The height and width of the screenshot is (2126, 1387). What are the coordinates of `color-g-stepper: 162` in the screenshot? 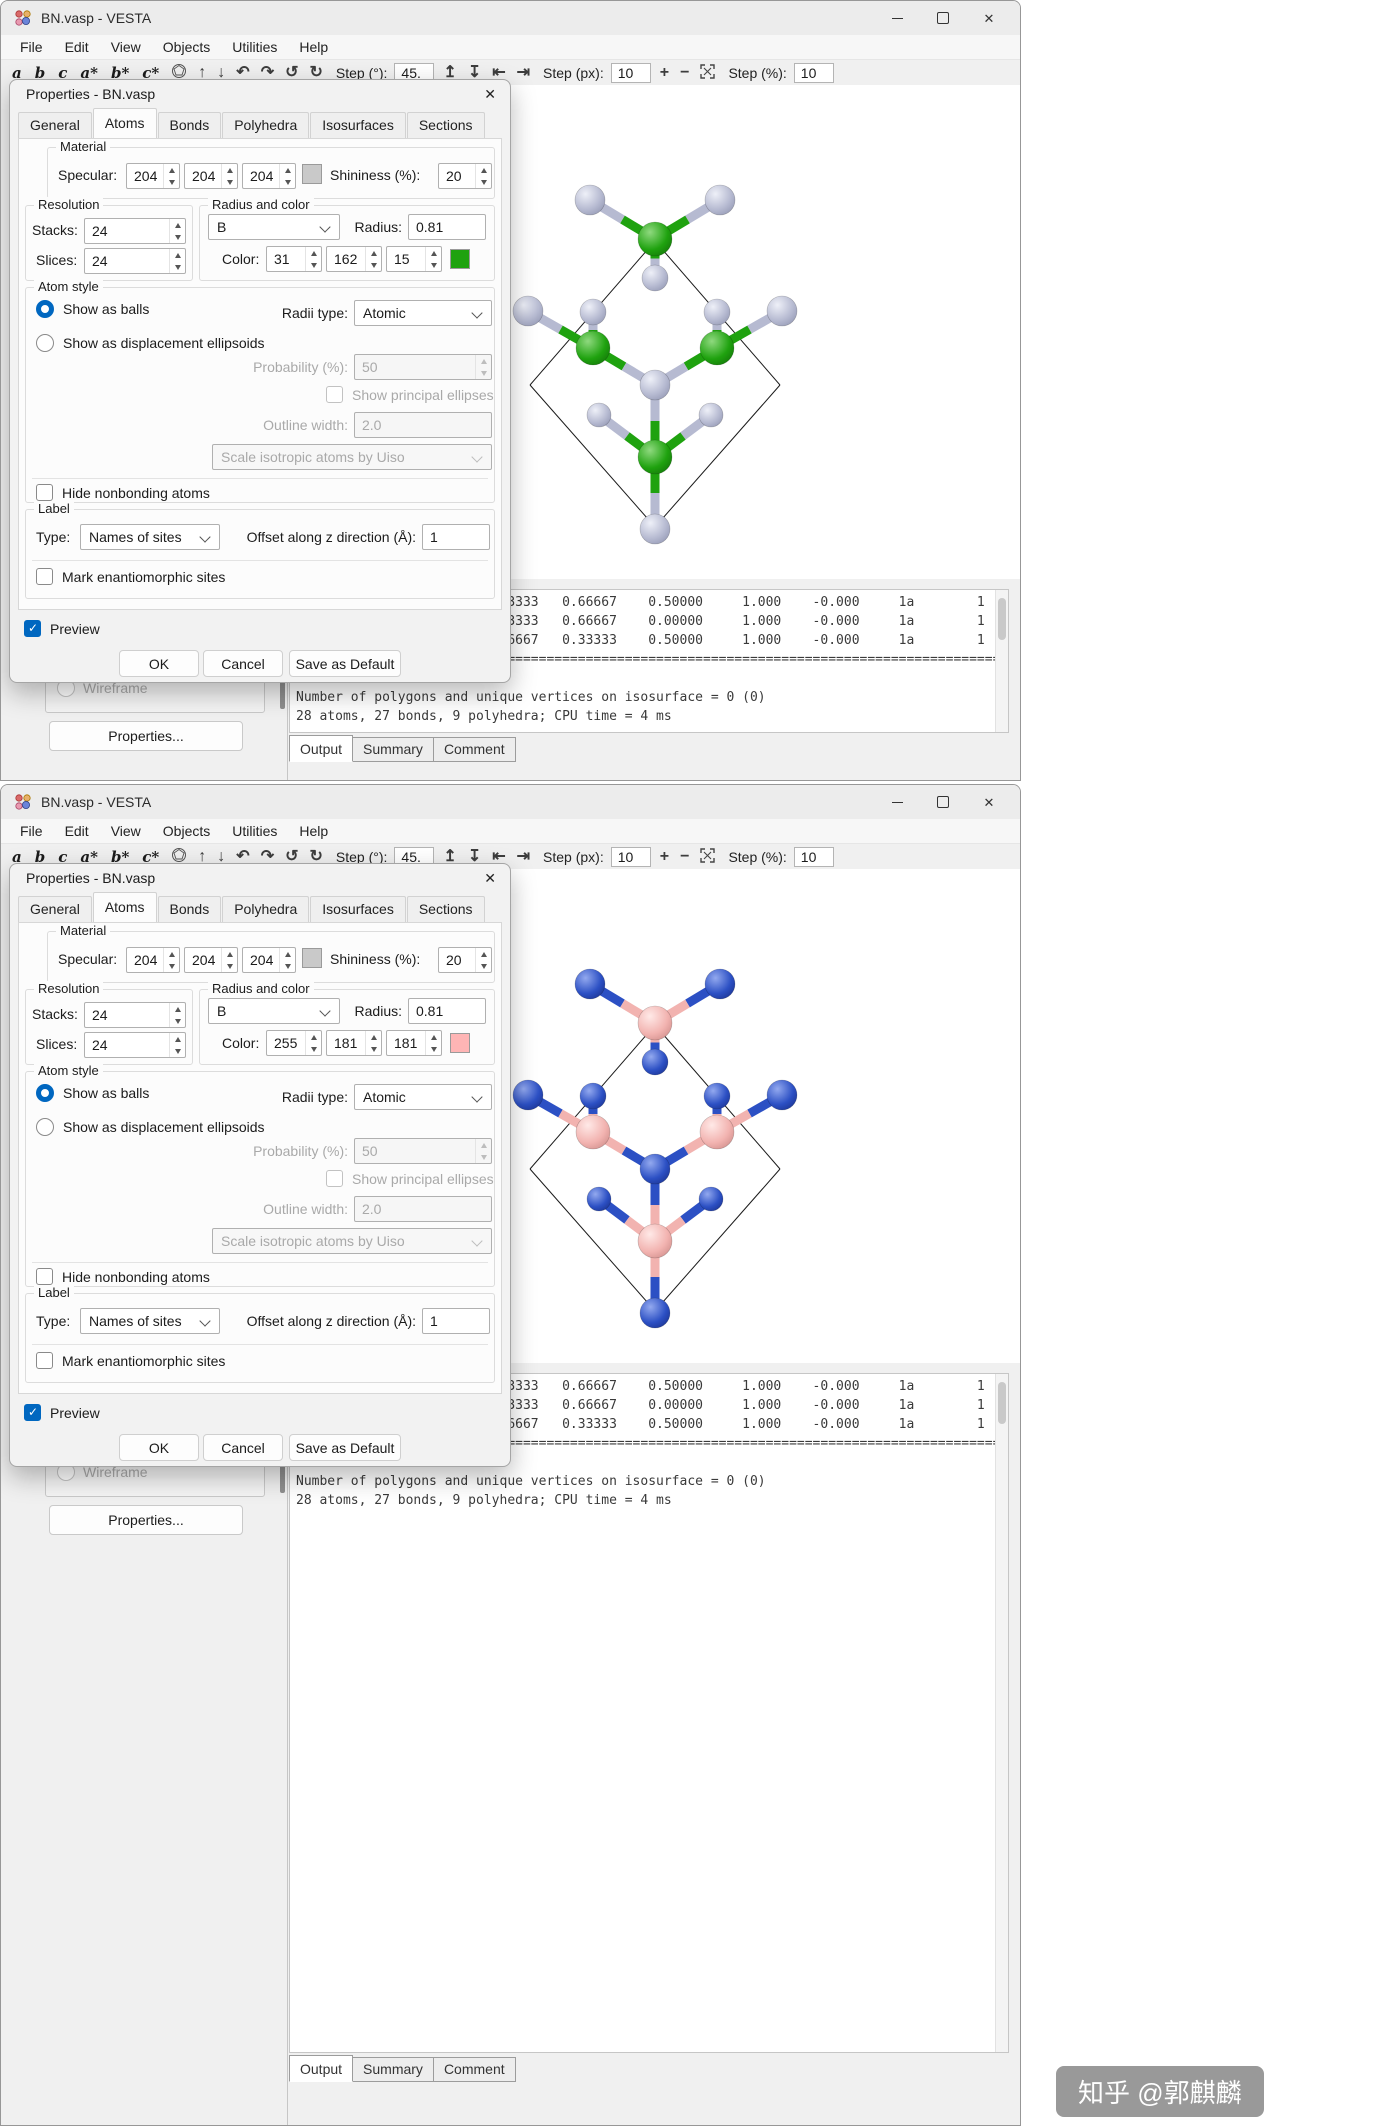 It's located at (354, 259).